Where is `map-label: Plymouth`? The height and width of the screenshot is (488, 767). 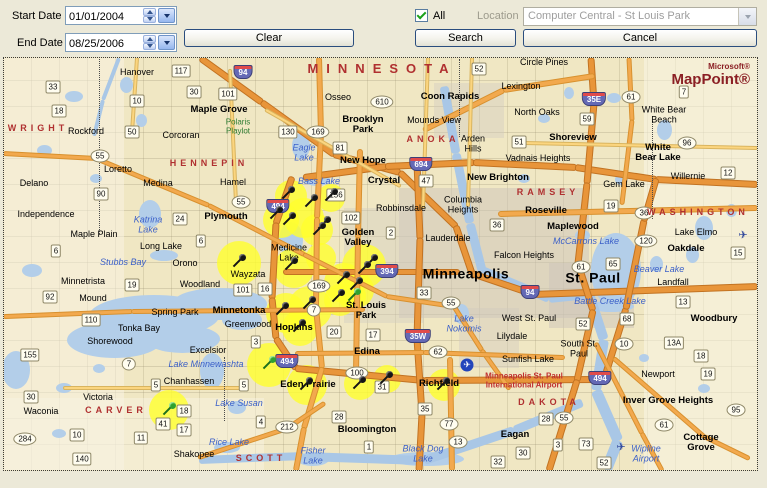 map-label: Plymouth is located at coordinates (226, 216).